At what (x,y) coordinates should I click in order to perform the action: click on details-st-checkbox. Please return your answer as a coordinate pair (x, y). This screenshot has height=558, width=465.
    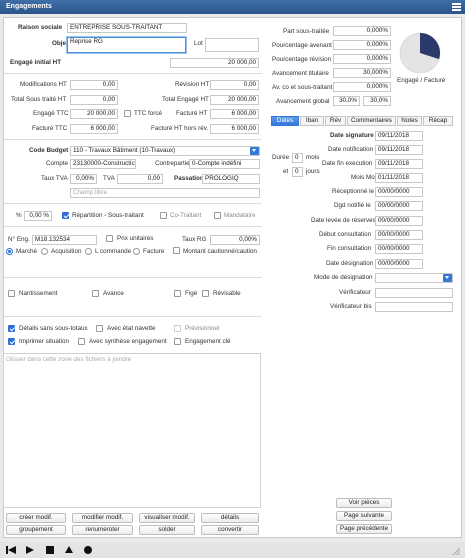
    Looking at the image, I should click on (11, 328).